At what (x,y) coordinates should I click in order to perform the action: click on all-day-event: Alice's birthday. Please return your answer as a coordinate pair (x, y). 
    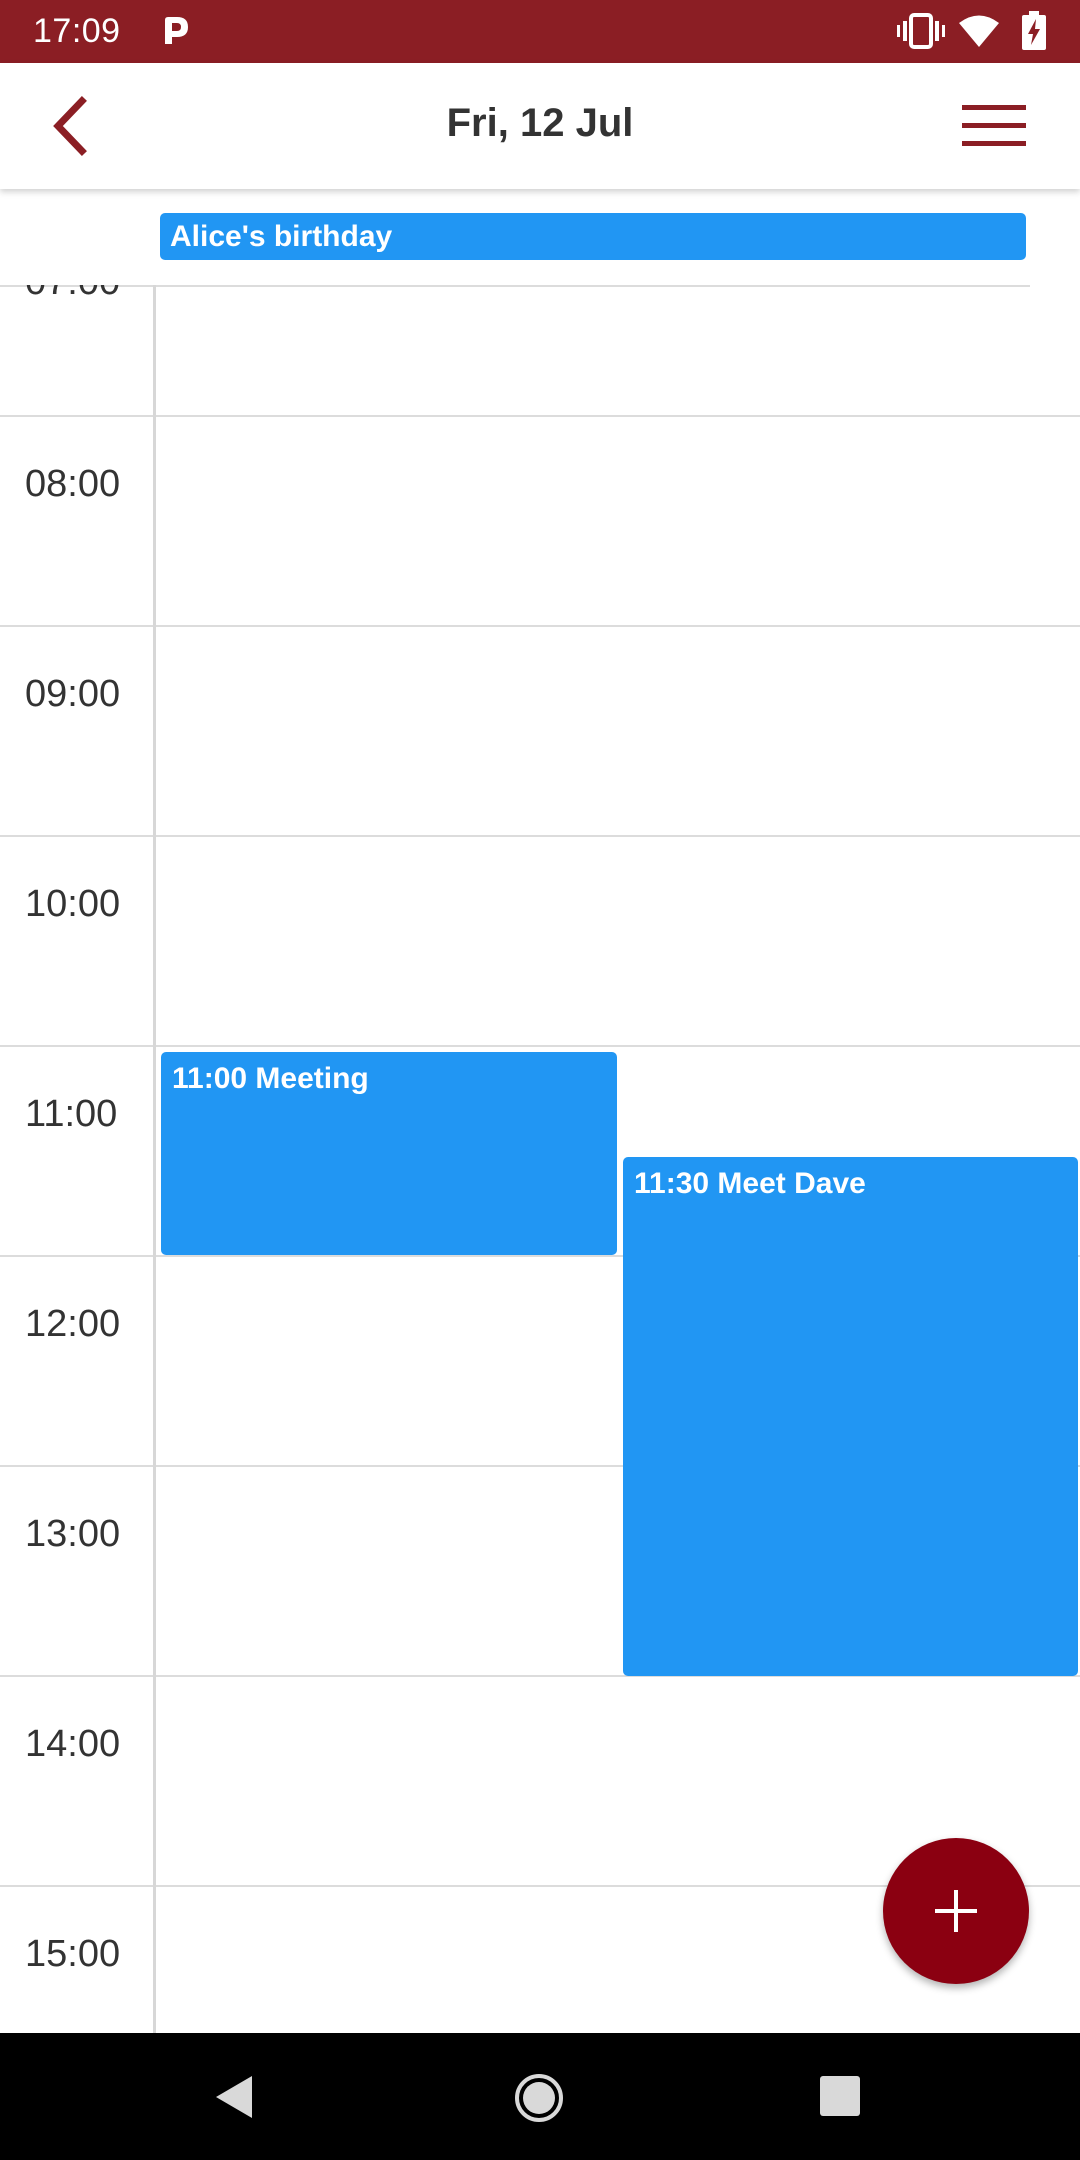
    Looking at the image, I should click on (593, 236).